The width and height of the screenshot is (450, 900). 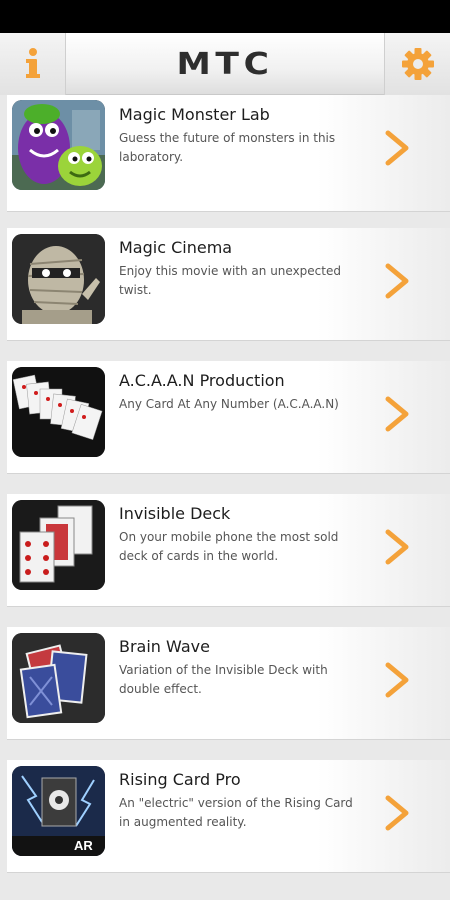 What do you see at coordinates (229, 404) in the screenshot?
I see `item-description: Any Card At Any Number (A.C.A.A.N)` at bounding box center [229, 404].